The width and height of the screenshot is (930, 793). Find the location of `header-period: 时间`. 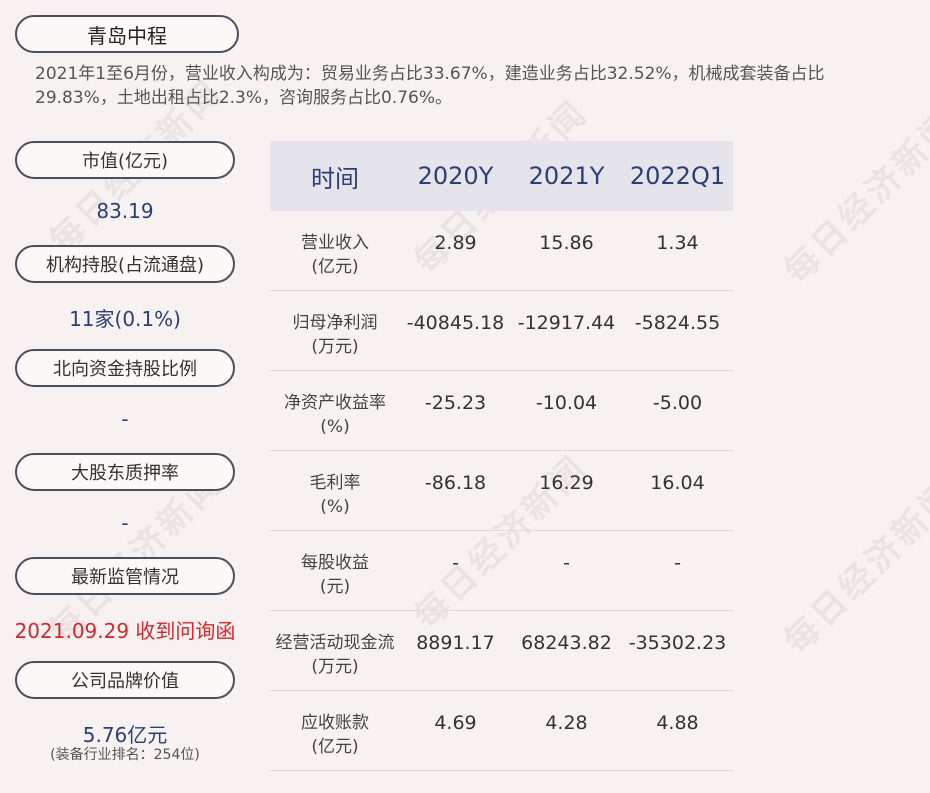

header-period: 时间 is located at coordinates (335, 178).